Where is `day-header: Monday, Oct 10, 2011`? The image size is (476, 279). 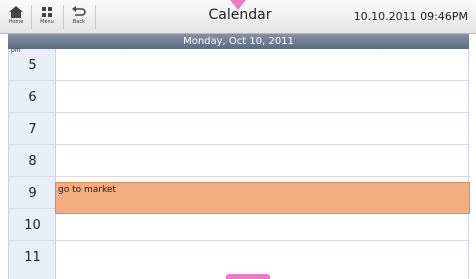
day-header: Monday, Oct 10, 2011 is located at coordinates (238, 41).